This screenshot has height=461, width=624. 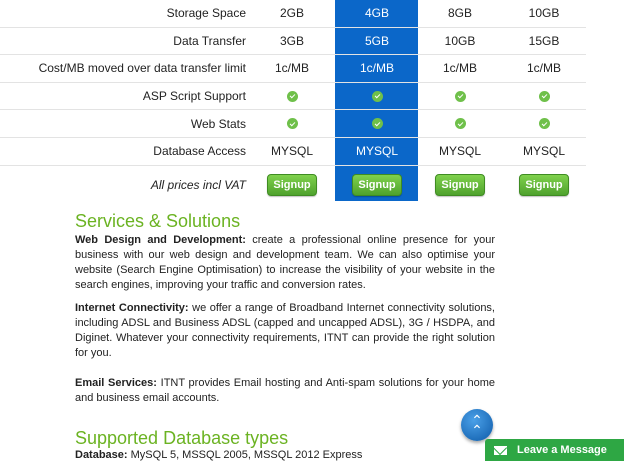 What do you see at coordinates (376, 40) in the screenshot?
I see `cell: 5GB` at bounding box center [376, 40].